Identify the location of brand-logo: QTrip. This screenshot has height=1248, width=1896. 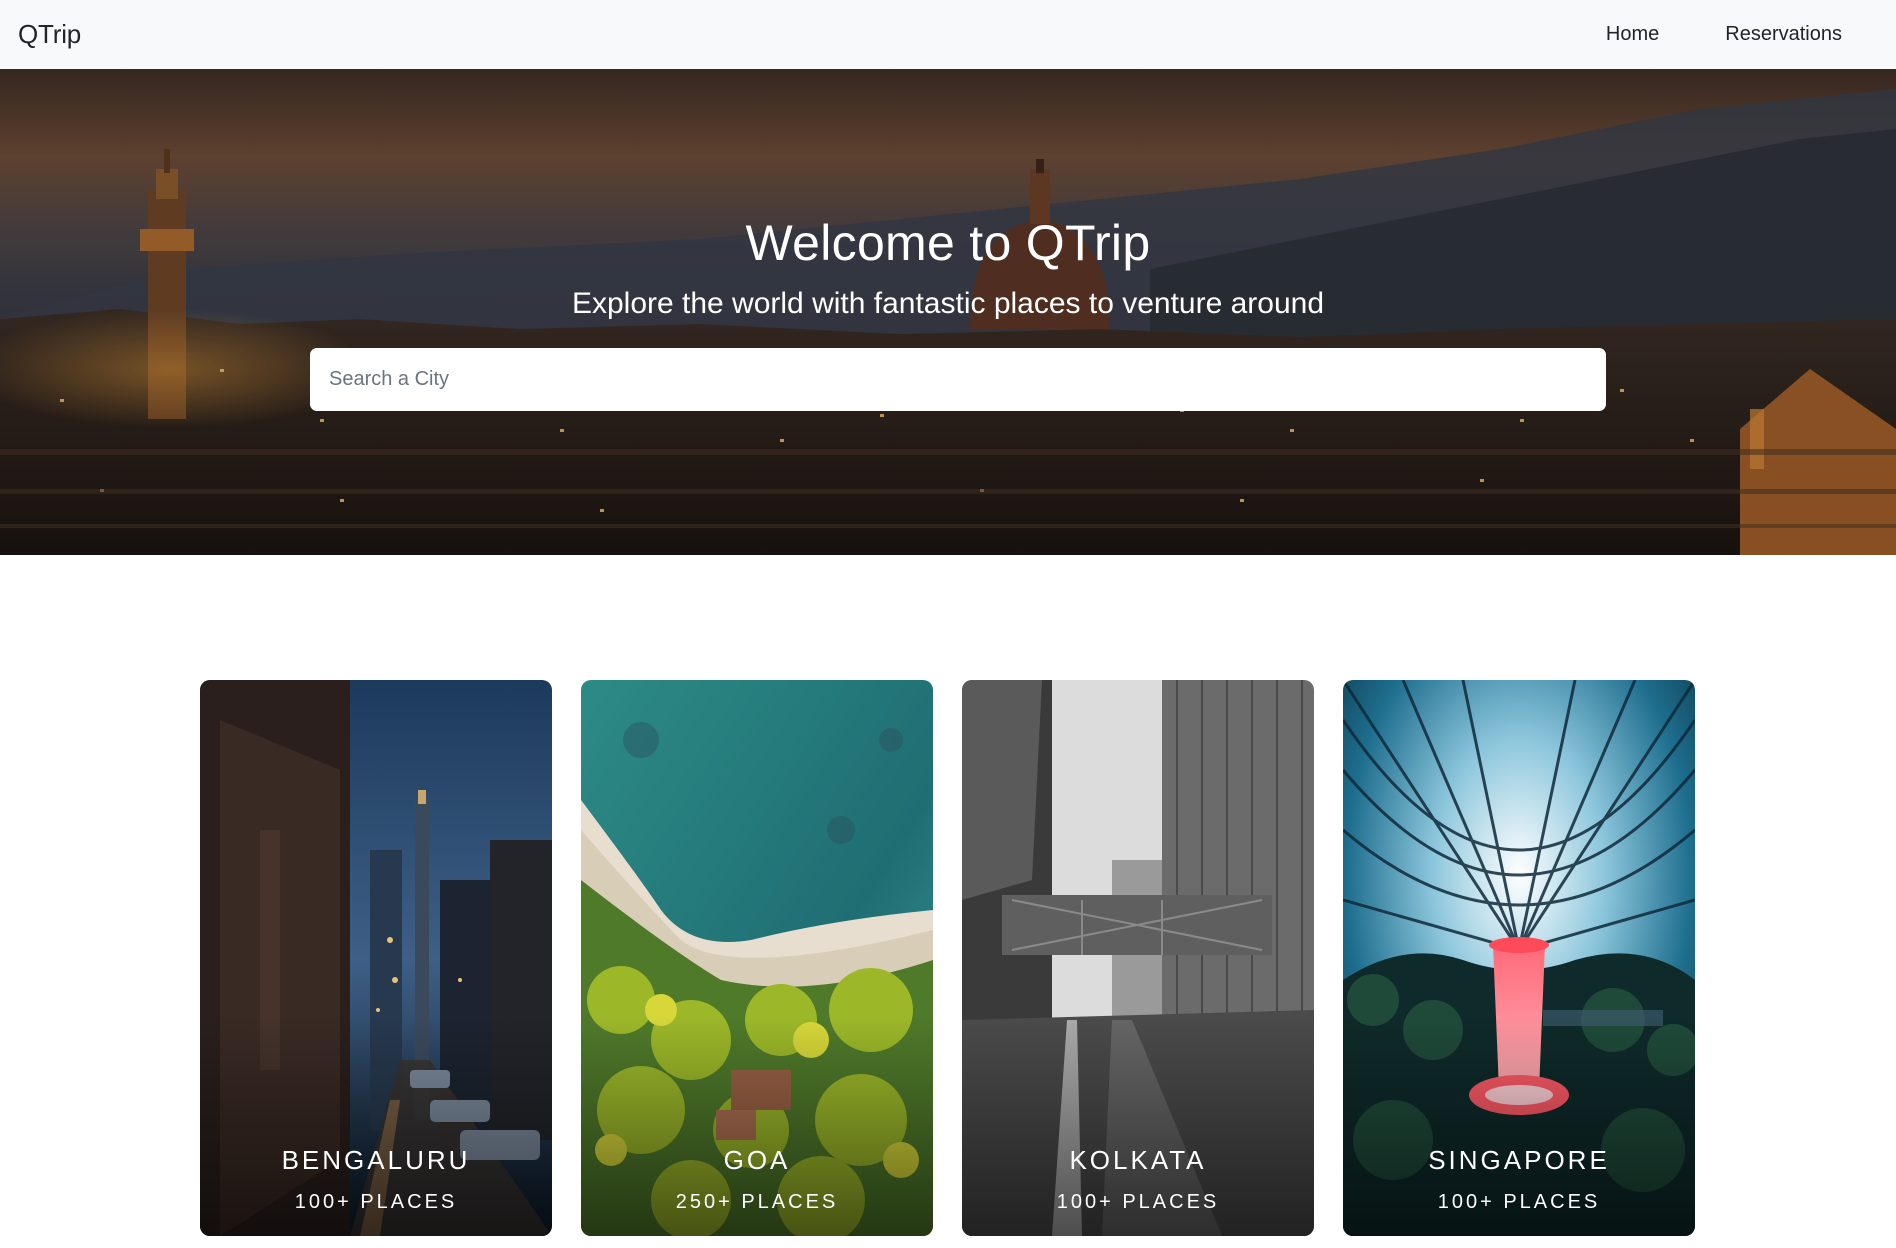
(49, 34).